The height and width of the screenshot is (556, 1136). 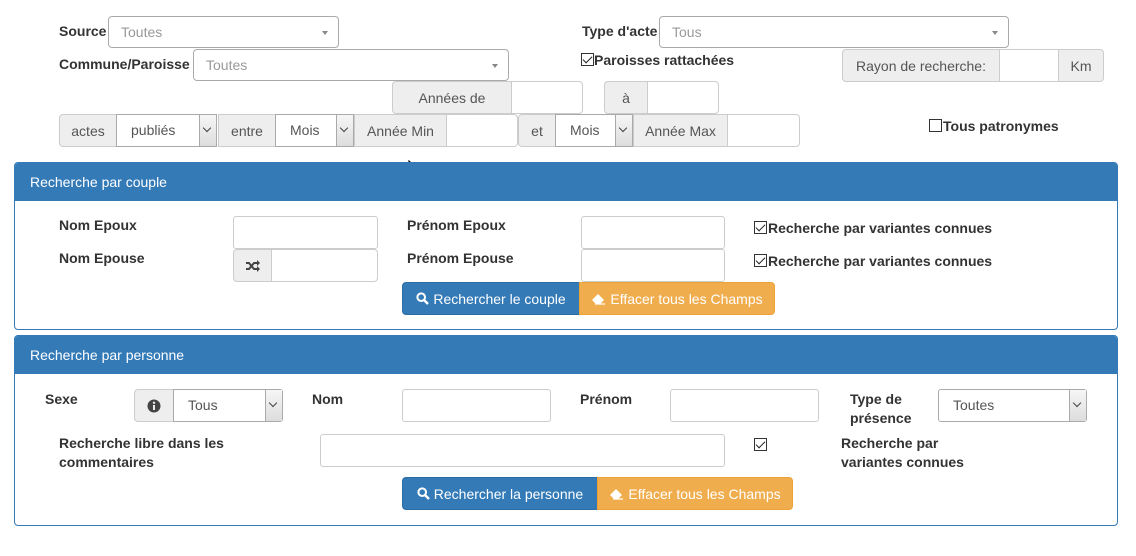 I want to click on prenom-epouse-label: Prénom Epouse, so click(x=460, y=258).